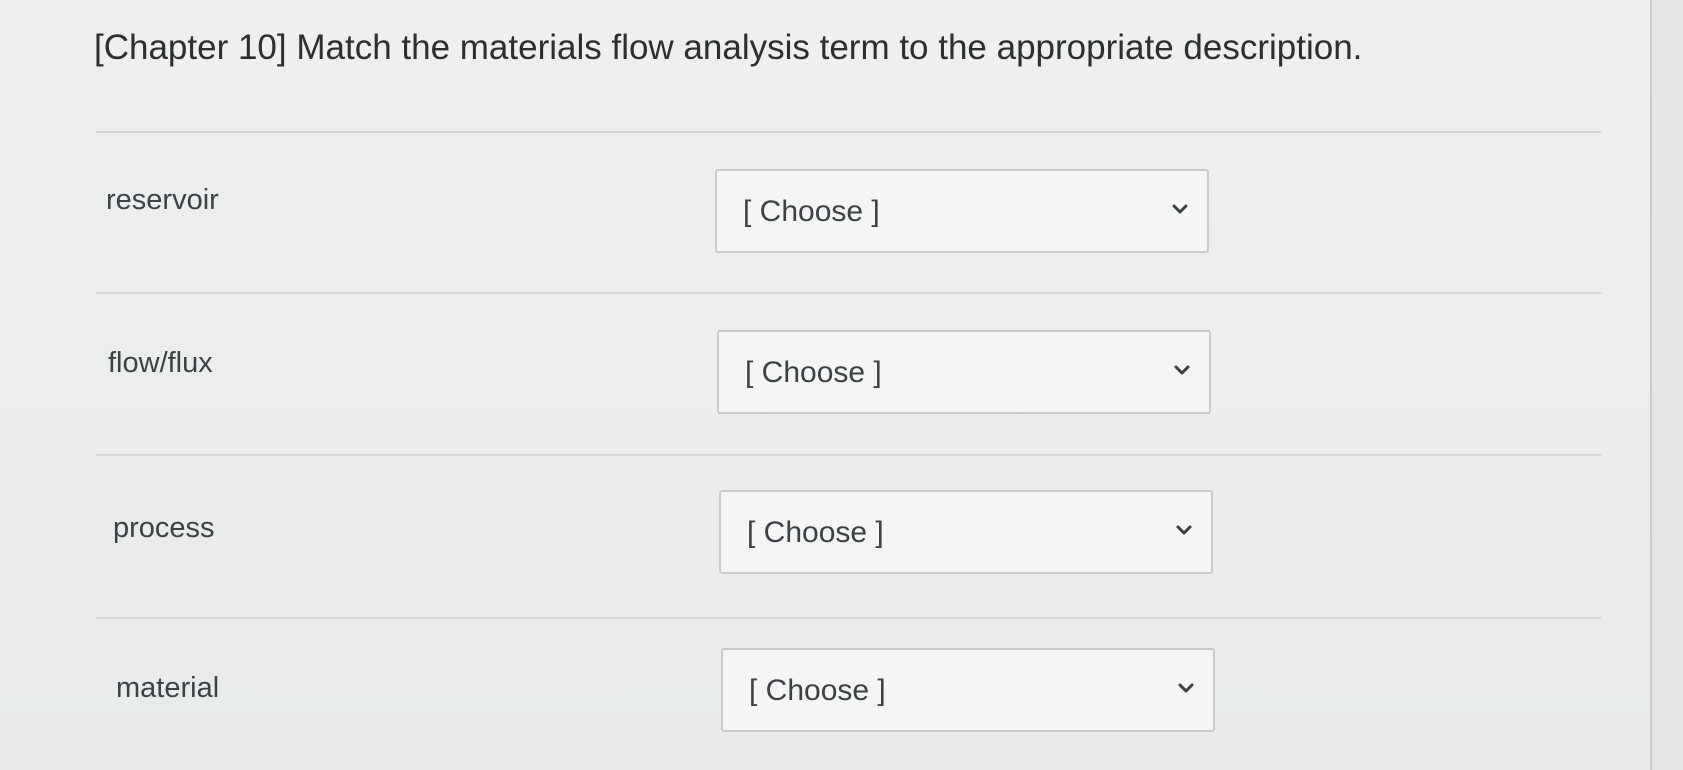  I want to click on answer-select-process: [ Choose ], so click(966, 532).